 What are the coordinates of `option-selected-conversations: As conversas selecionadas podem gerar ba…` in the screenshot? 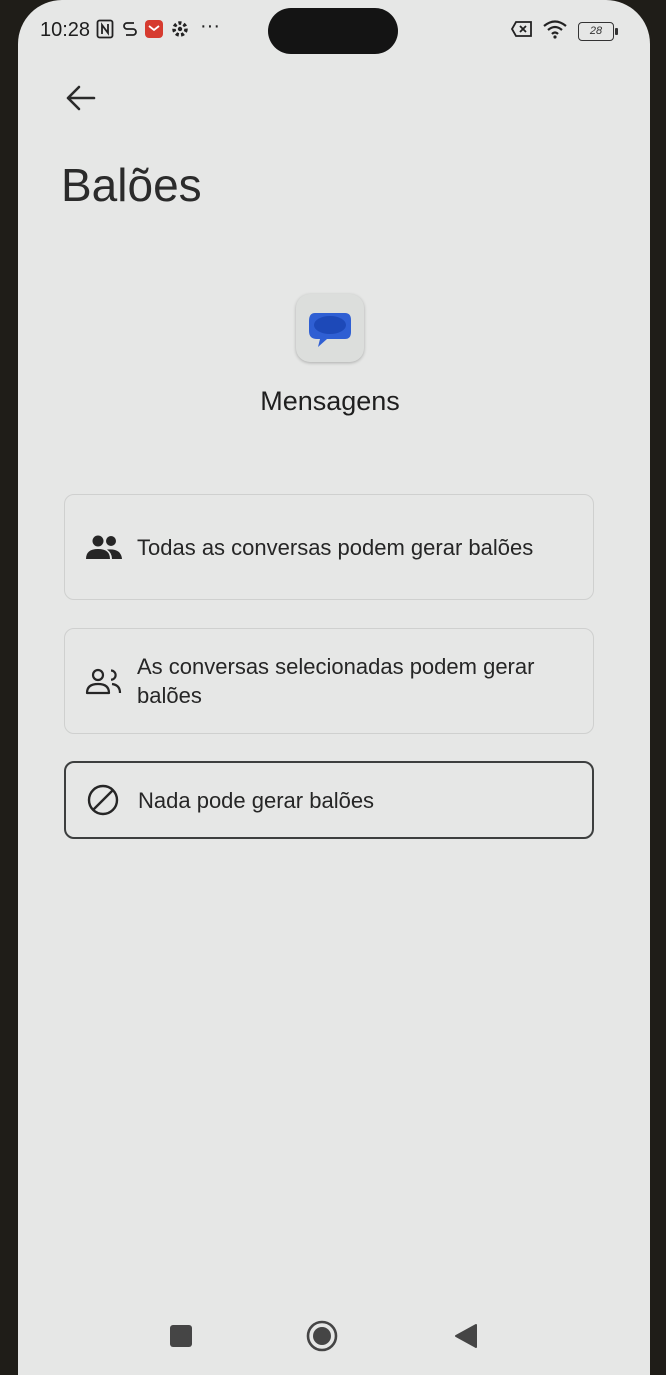 It's located at (329, 681).